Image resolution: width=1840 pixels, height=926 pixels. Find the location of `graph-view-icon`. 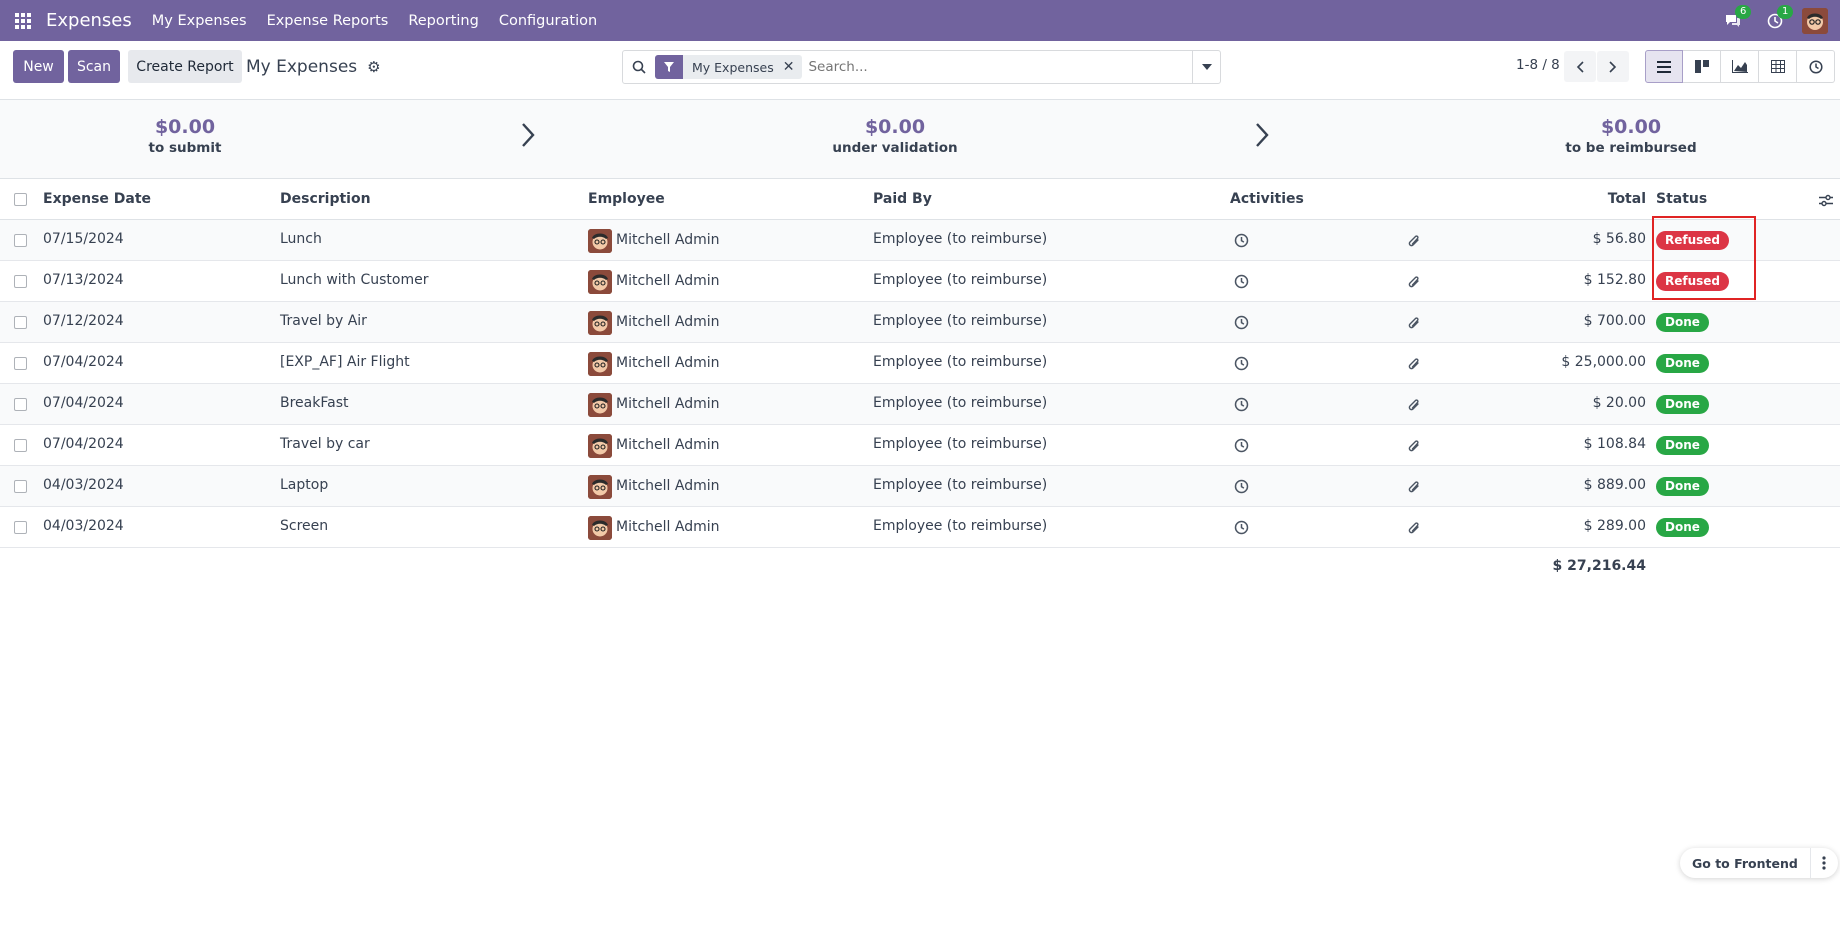

graph-view-icon is located at coordinates (1740, 66).